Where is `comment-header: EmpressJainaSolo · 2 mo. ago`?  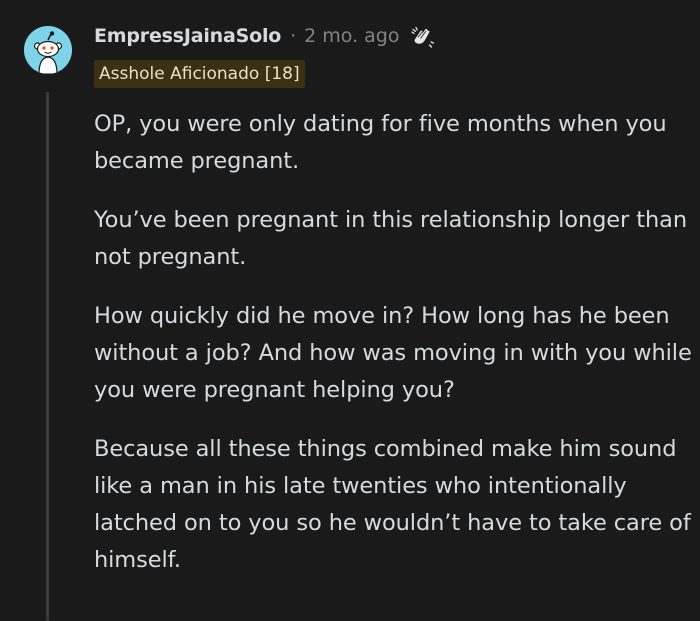 comment-header: EmpressJainaSolo · 2 mo. ago is located at coordinates (264, 36).